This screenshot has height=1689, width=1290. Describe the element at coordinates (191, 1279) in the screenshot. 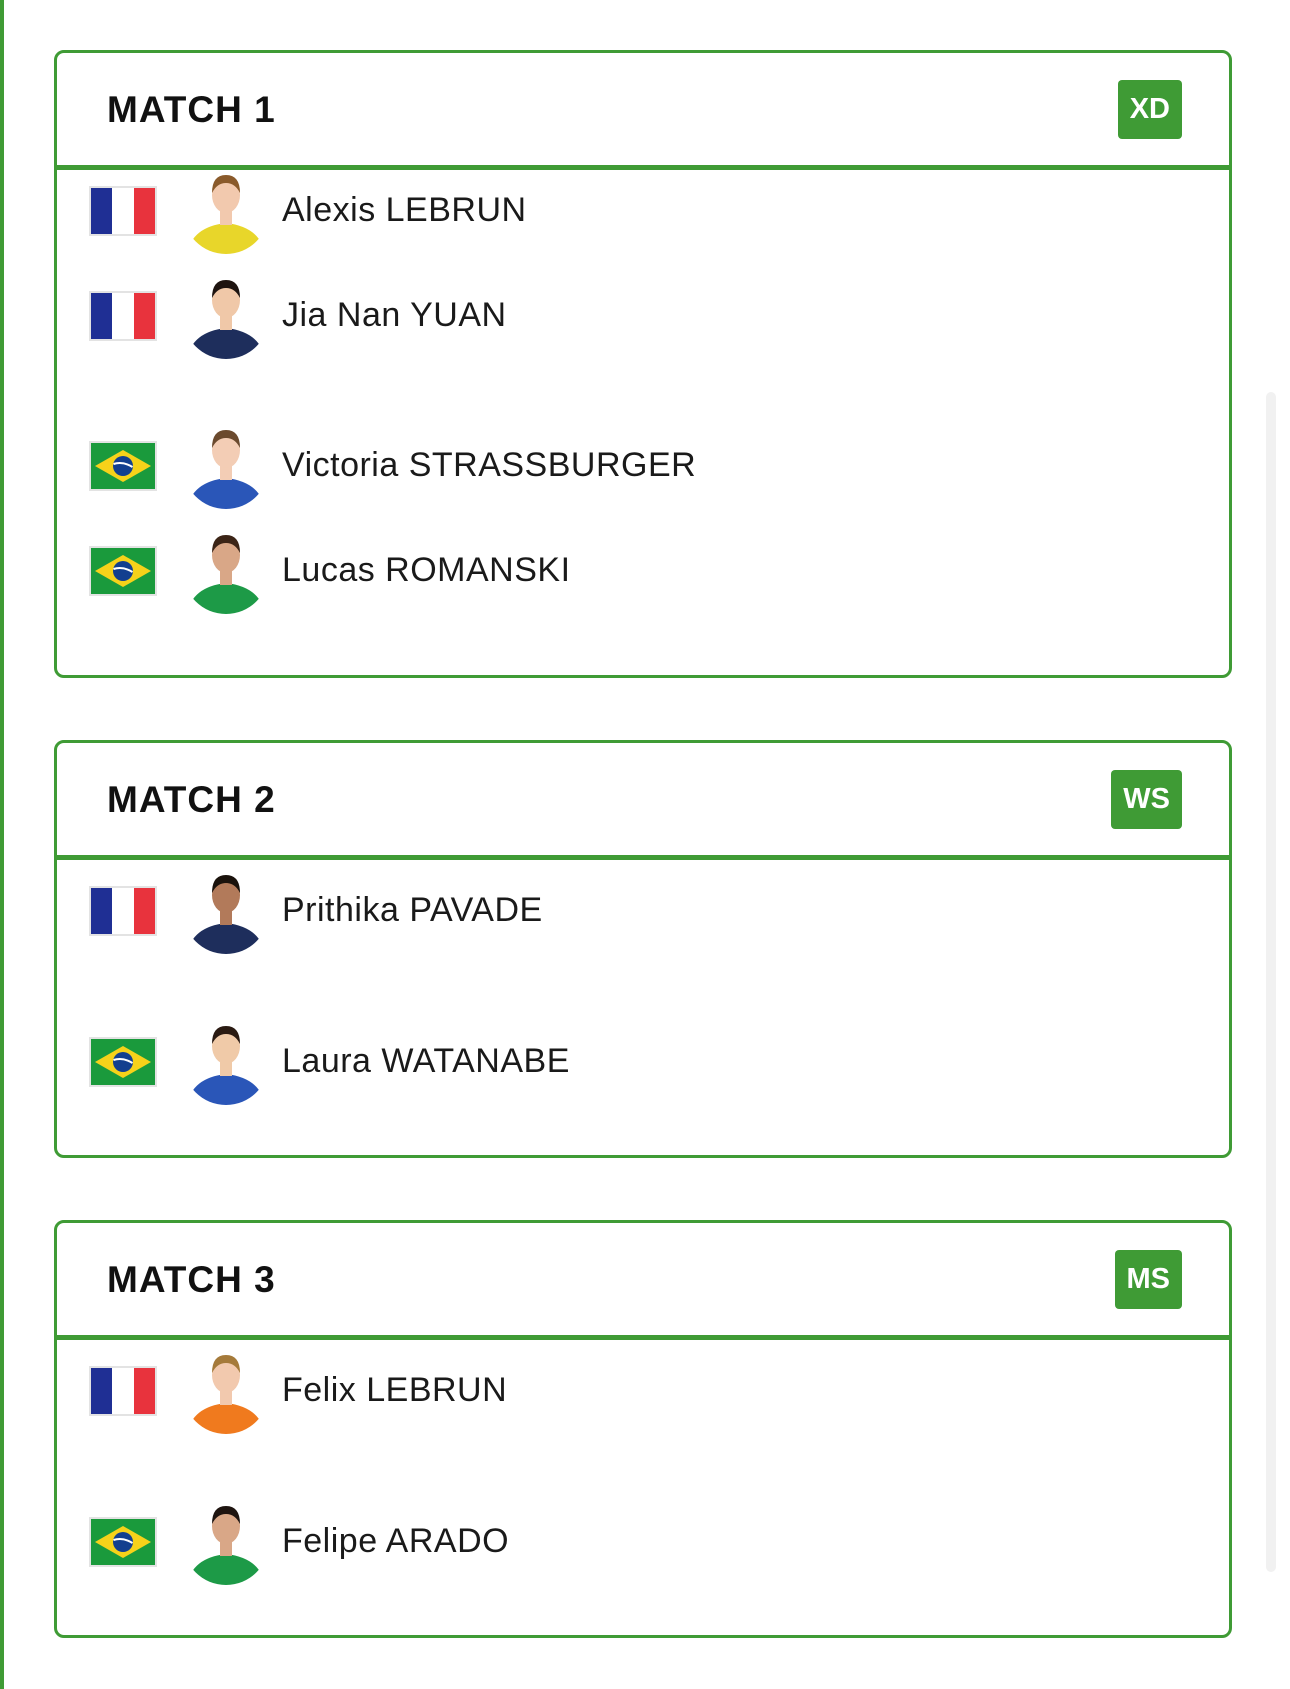

I see `match-title: MATCH 3` at that location.